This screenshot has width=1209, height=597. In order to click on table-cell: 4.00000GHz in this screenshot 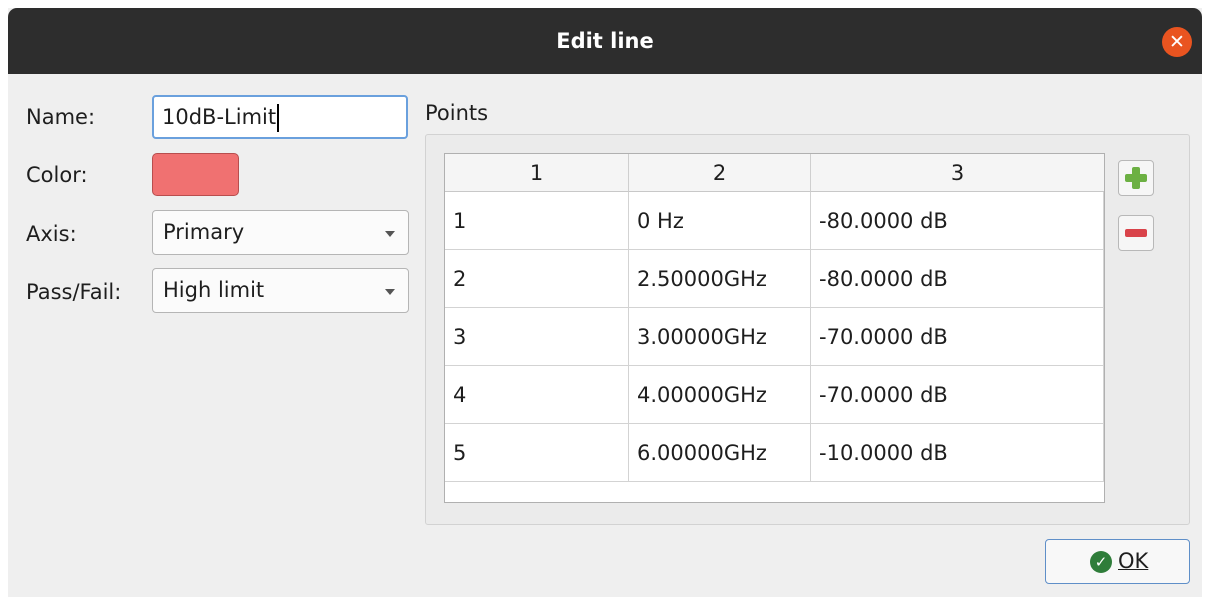, I will do `click(720, 395)`.